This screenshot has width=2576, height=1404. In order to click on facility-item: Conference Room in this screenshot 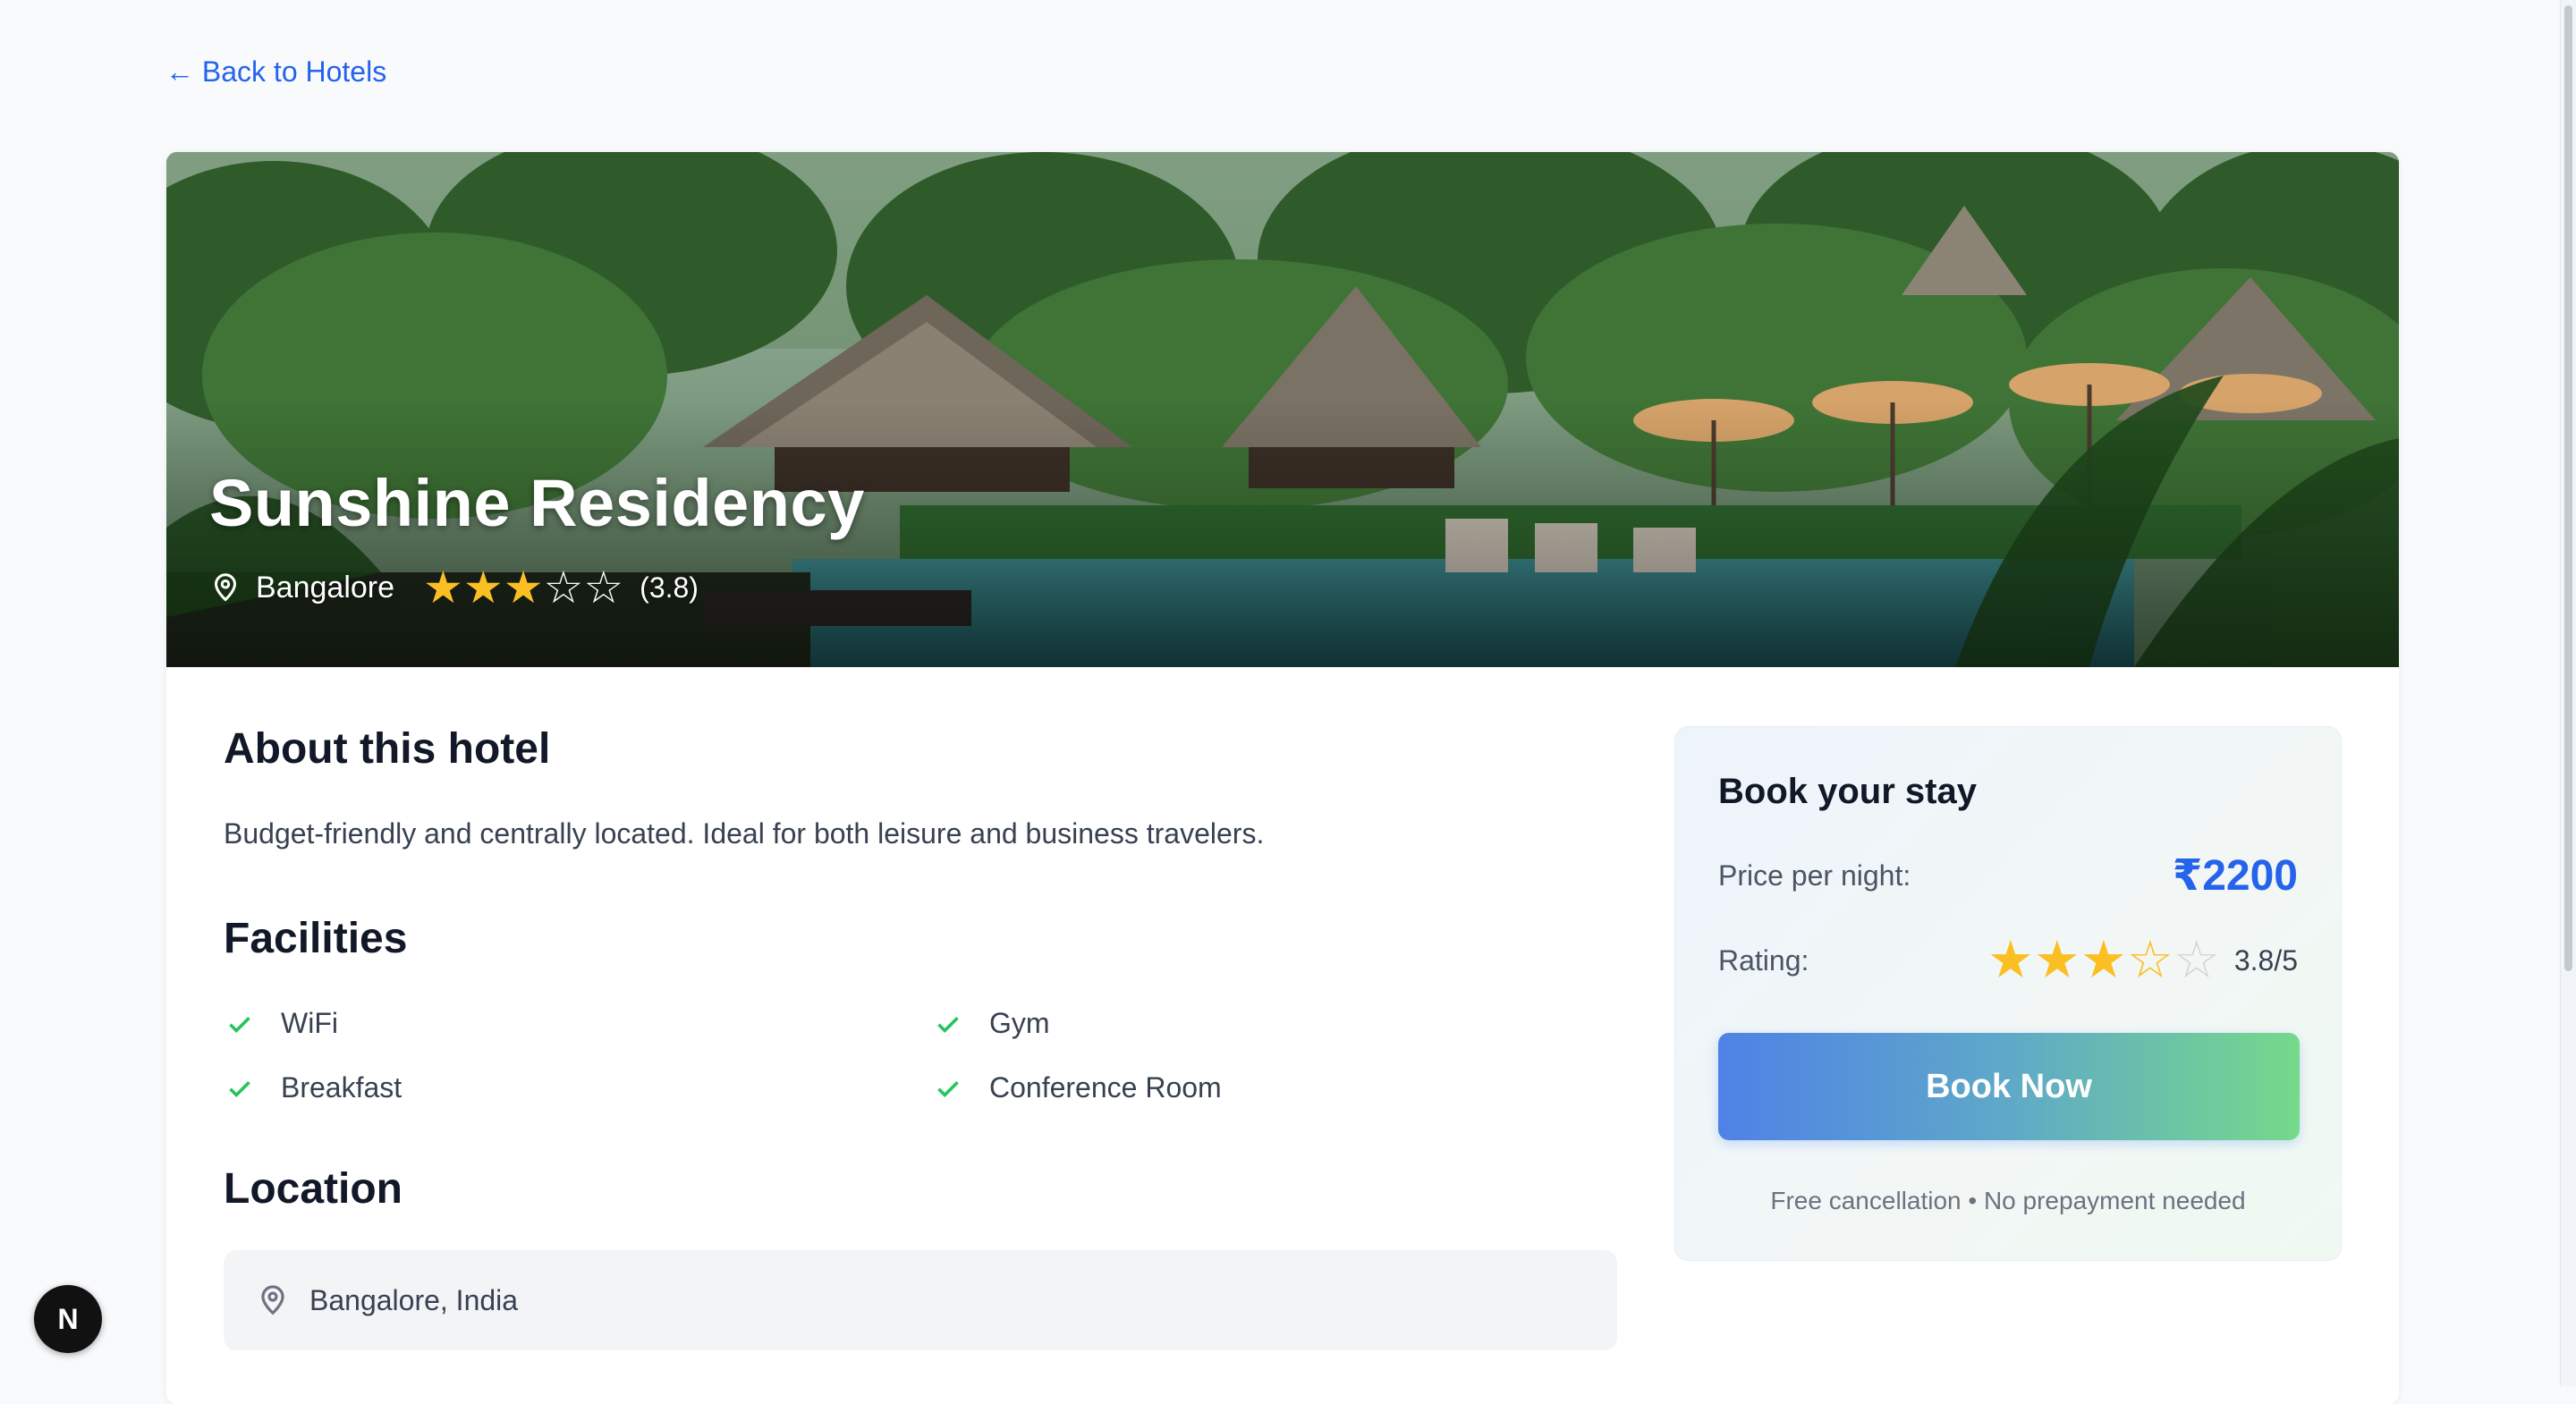, I will do `click(1077, 1088)`.